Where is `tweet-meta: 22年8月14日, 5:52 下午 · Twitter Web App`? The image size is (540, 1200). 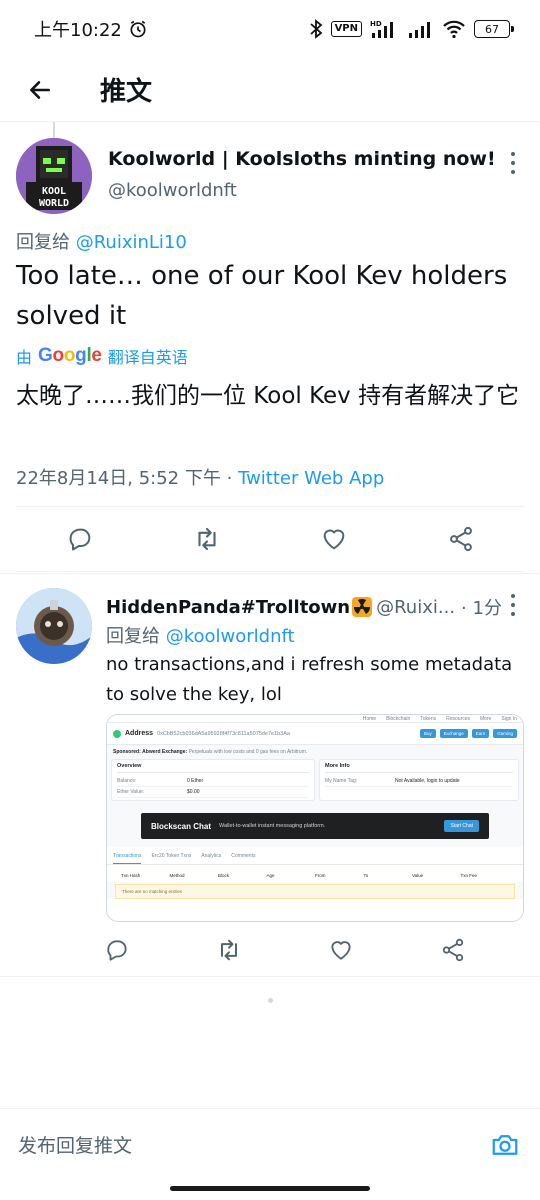 tweet-meta: 22年8月14日, 5:52 下午 · Twitter Web App is located at coordinates (200, 477).